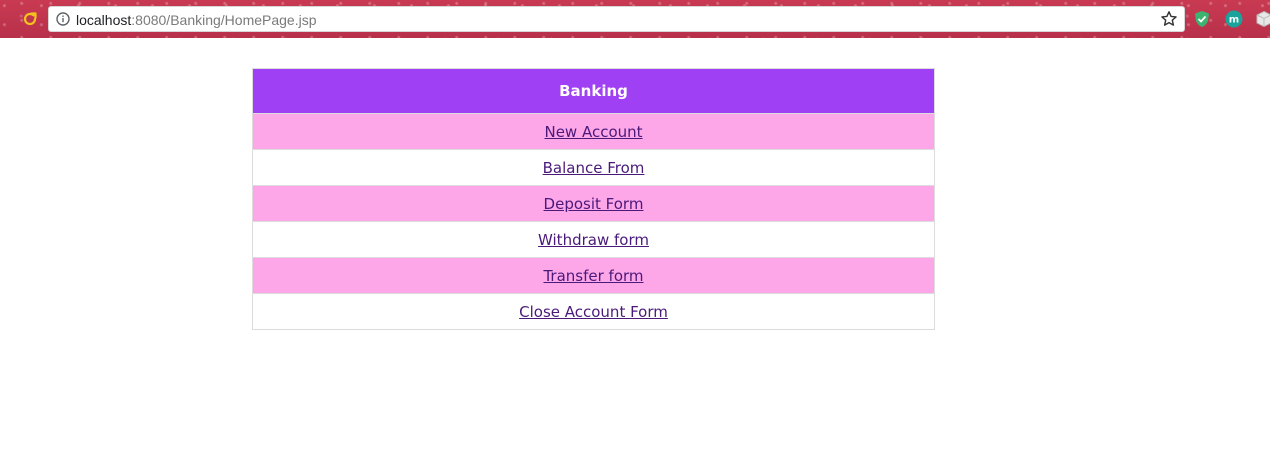 This screenshot has height=451, width=1270. Describe the element at coordinates (1202, 19) in the screenshot. I see `shield-extension-icon` at that location.